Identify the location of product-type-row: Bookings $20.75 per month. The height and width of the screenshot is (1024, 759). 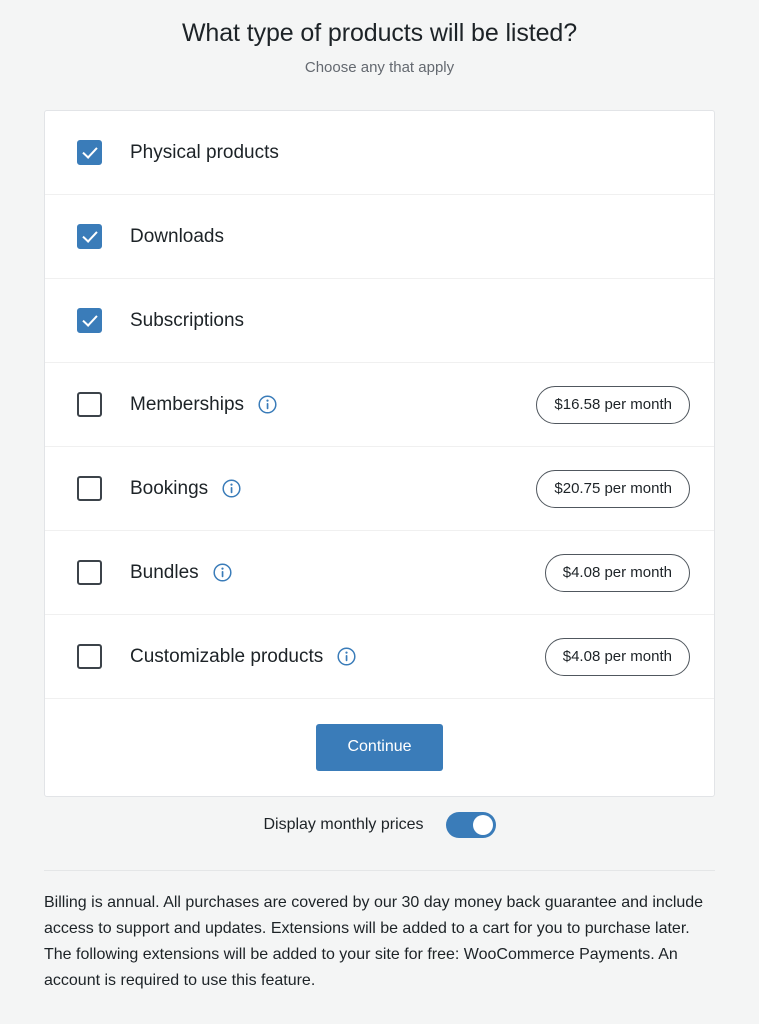
(379, 489).